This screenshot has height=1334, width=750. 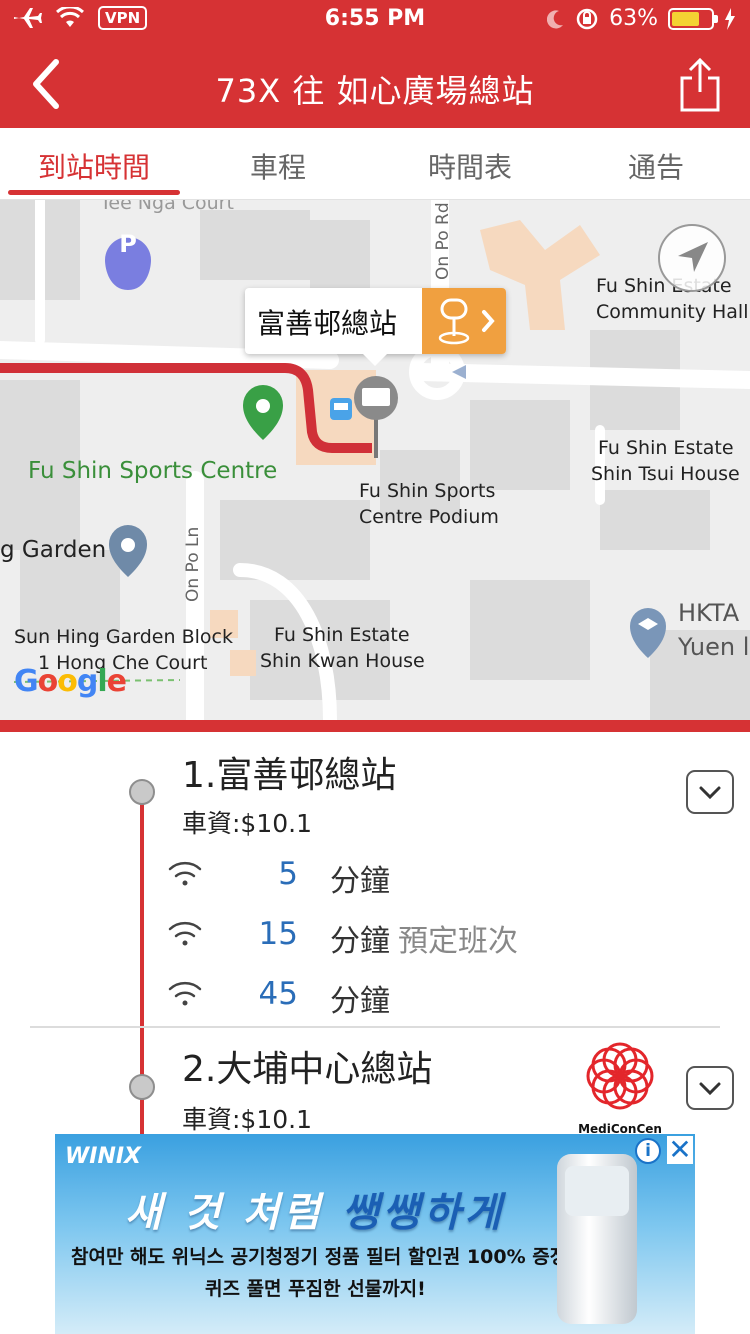 I want to click on stop-divider, so click(x=375, y=1027).